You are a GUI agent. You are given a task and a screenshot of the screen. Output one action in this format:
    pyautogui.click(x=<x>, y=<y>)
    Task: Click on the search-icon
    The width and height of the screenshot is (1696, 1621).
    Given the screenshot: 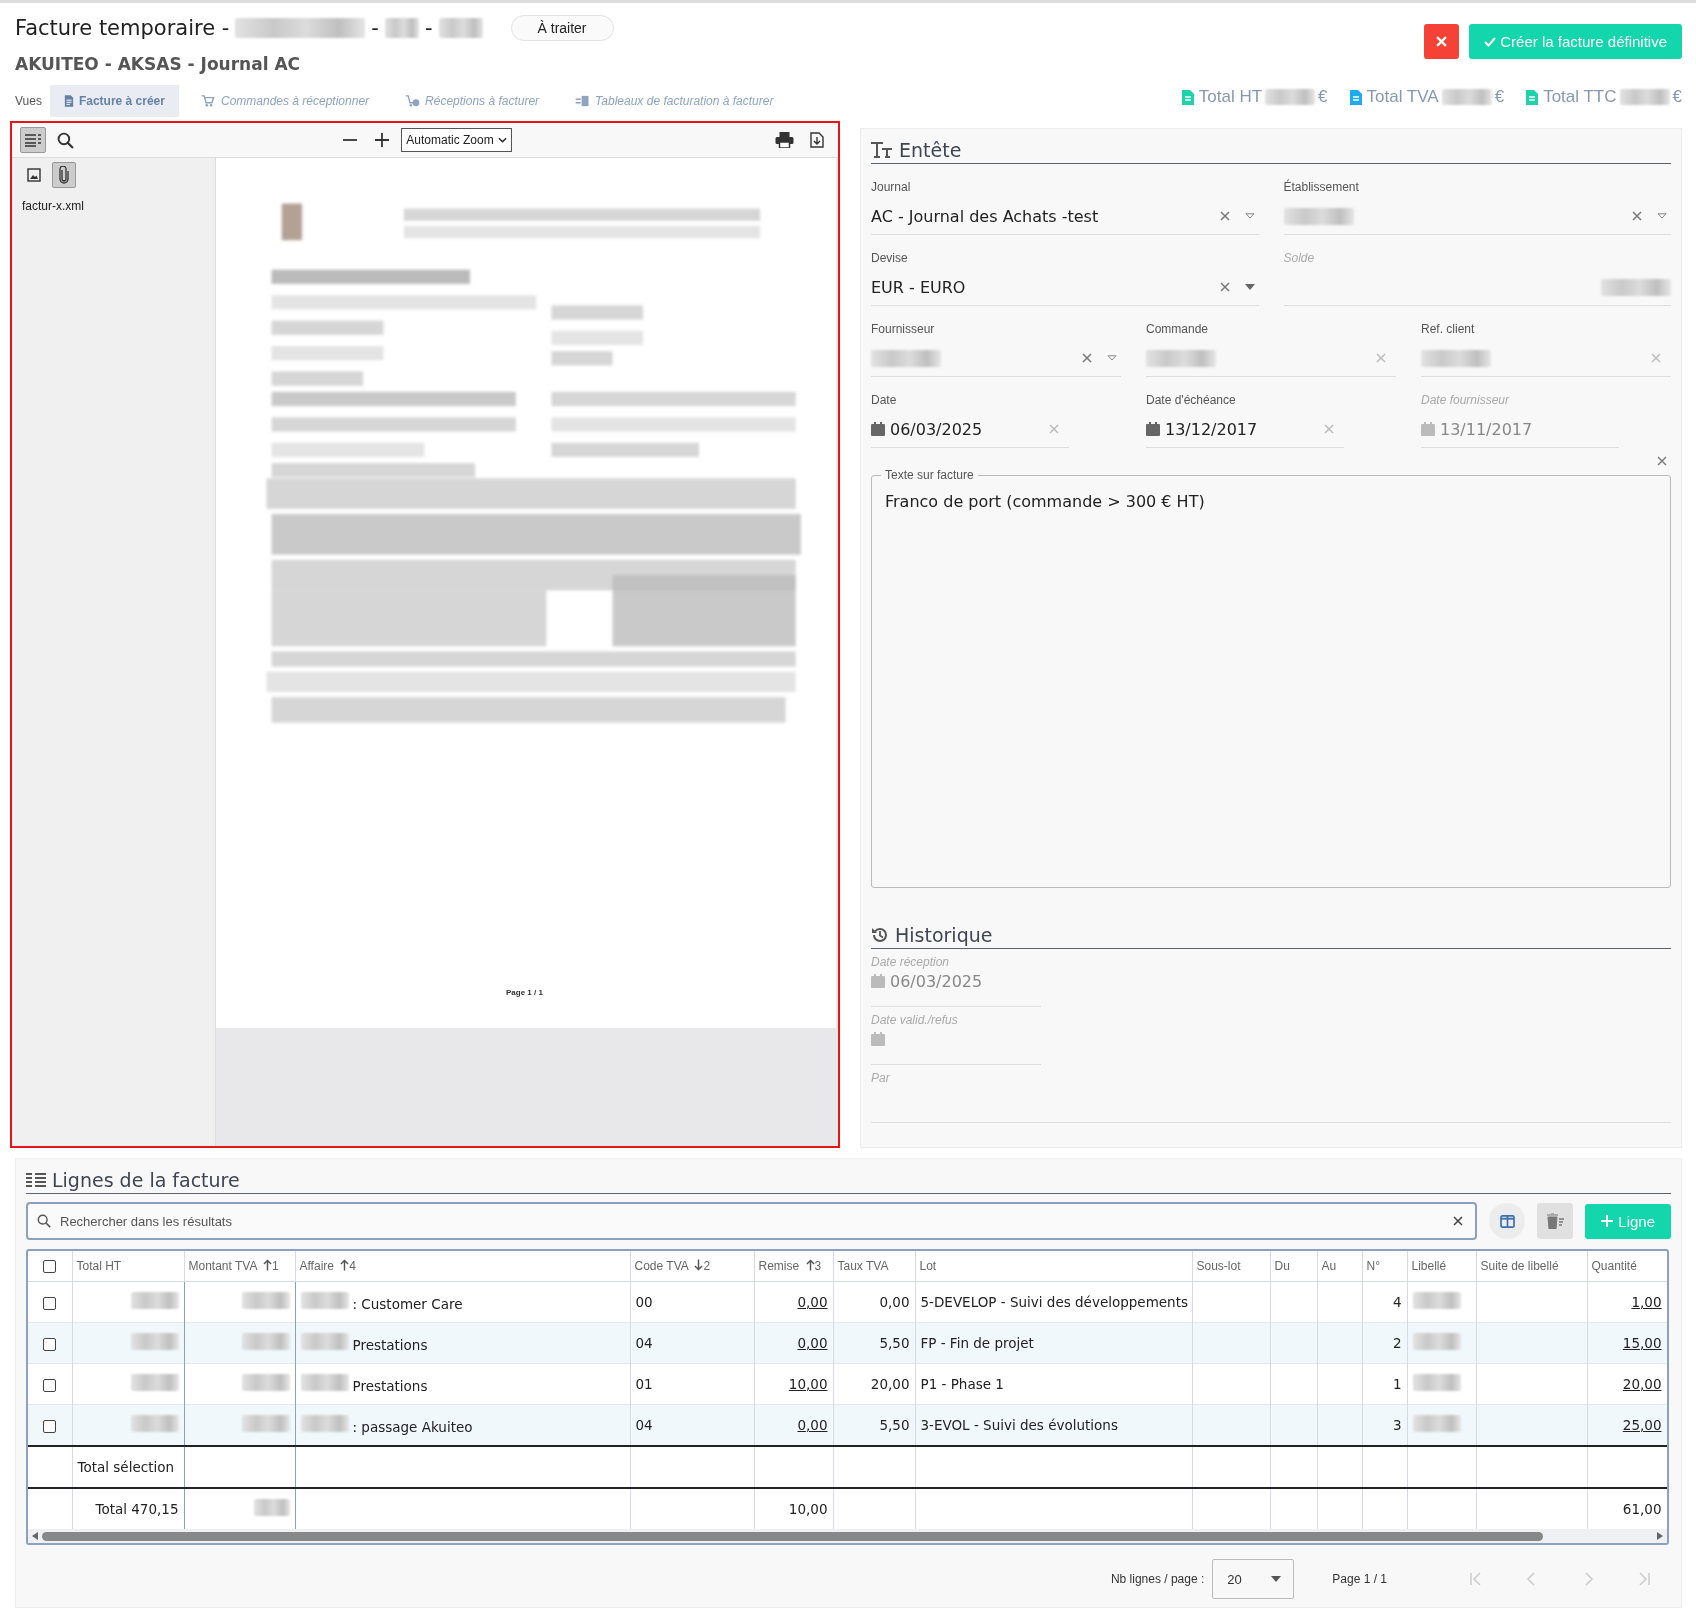 What is the action you would take?
    pyautogui.click(x=65, y=140)
    